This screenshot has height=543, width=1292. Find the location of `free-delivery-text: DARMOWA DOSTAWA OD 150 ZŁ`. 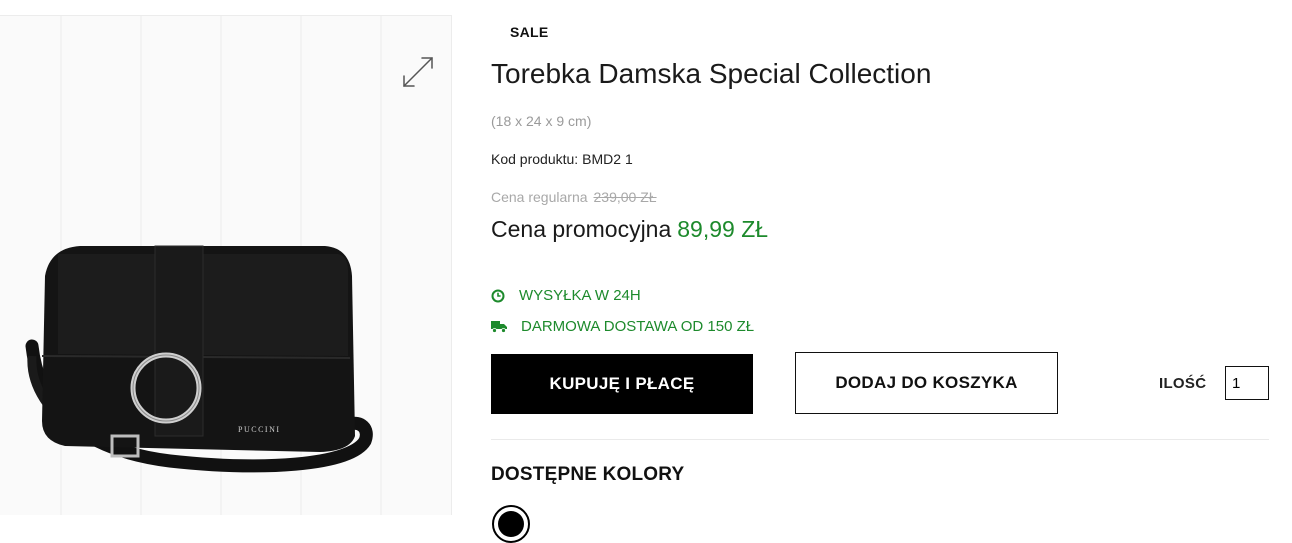

free-delivery-text: DARMOWA DOSTAWA OD 150 ZŁ is located at coordinates (638, 326).